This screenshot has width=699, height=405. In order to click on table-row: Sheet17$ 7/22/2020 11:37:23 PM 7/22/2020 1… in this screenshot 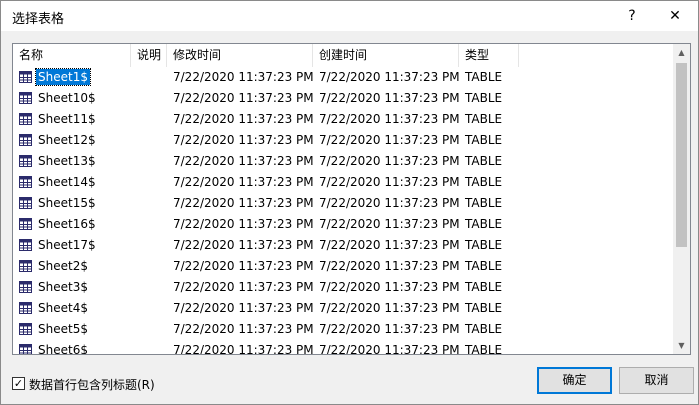, I will do `click(343, 245)`.